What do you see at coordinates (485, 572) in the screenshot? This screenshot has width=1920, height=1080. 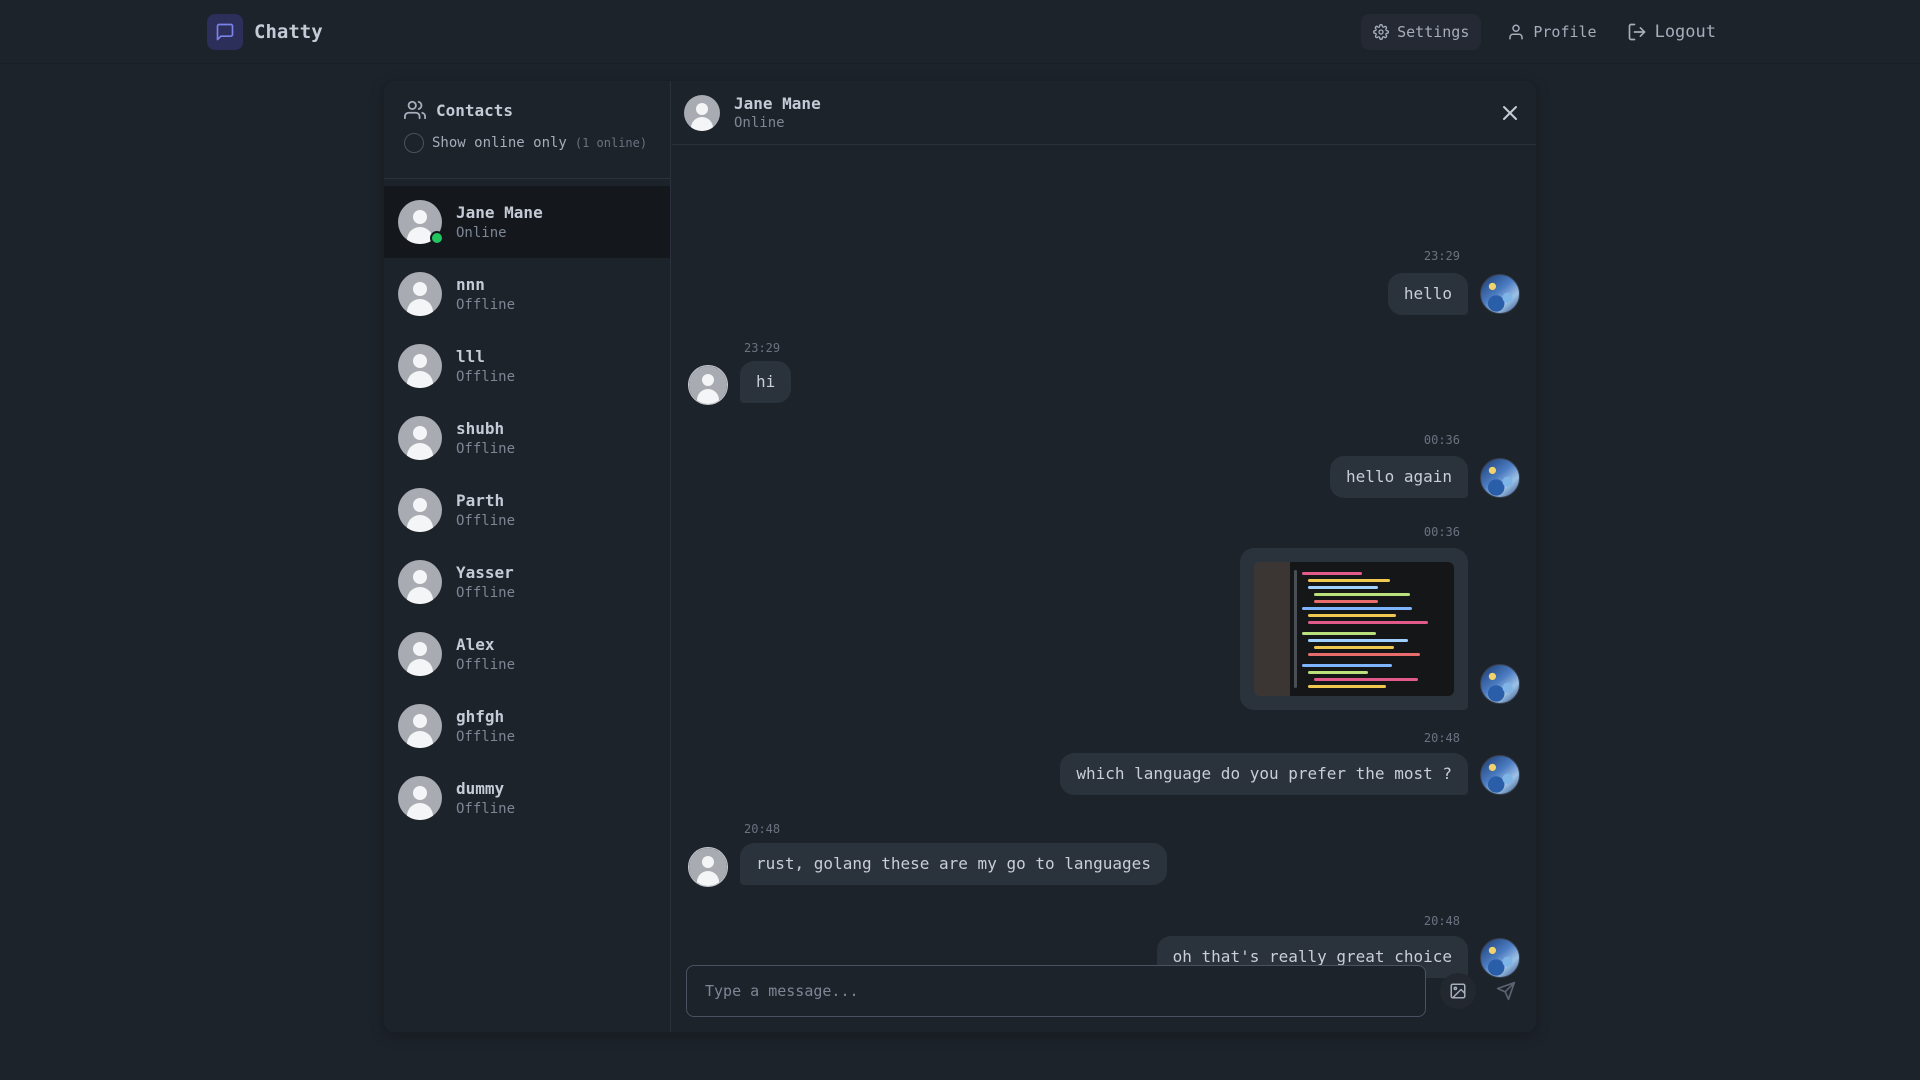 I see `contact-name: Yasser` at bounding box center [485, 572].